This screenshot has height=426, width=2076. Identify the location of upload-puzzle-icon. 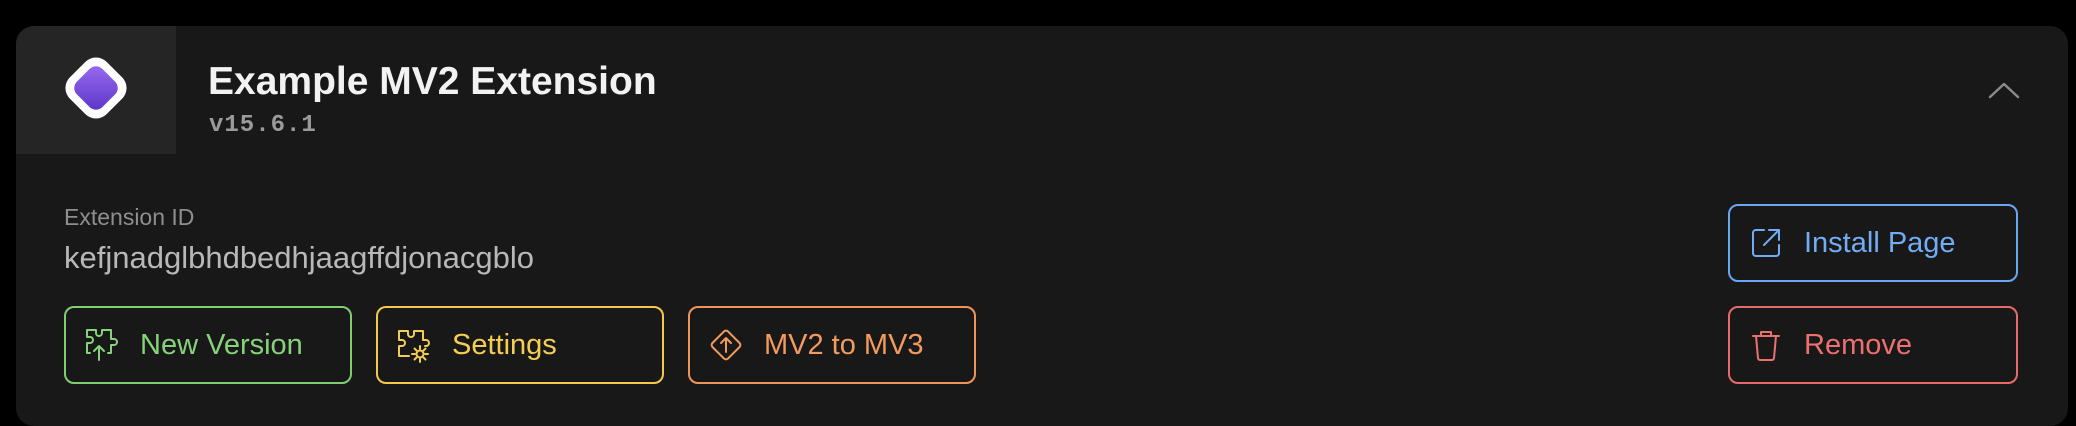
(102, 345).